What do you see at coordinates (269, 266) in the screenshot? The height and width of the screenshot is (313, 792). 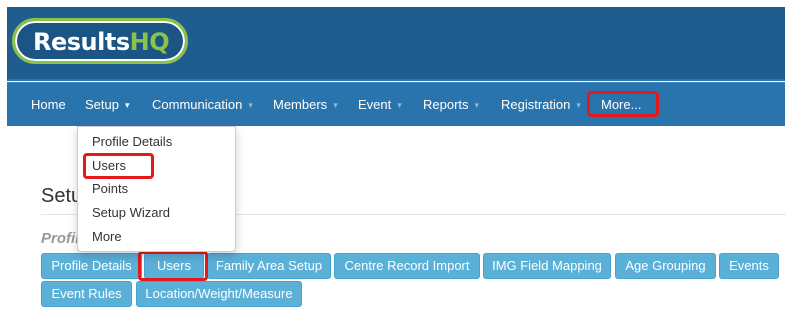 I see `family-area-setup-button: Family Area Setup` at bounding box center [269, 266].